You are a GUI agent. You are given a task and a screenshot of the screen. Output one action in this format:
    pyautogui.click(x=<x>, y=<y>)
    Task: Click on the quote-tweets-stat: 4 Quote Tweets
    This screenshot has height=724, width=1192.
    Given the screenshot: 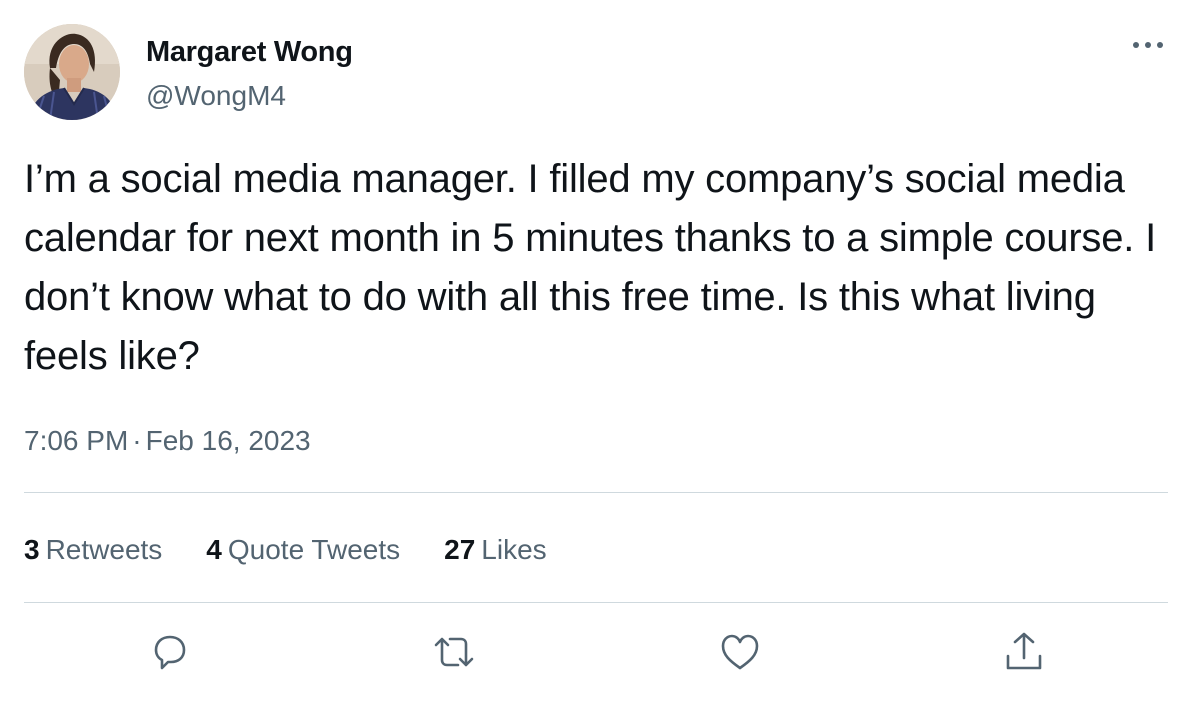 What is the action you would take?
    pyautogui.click(x=303, y=550)
    